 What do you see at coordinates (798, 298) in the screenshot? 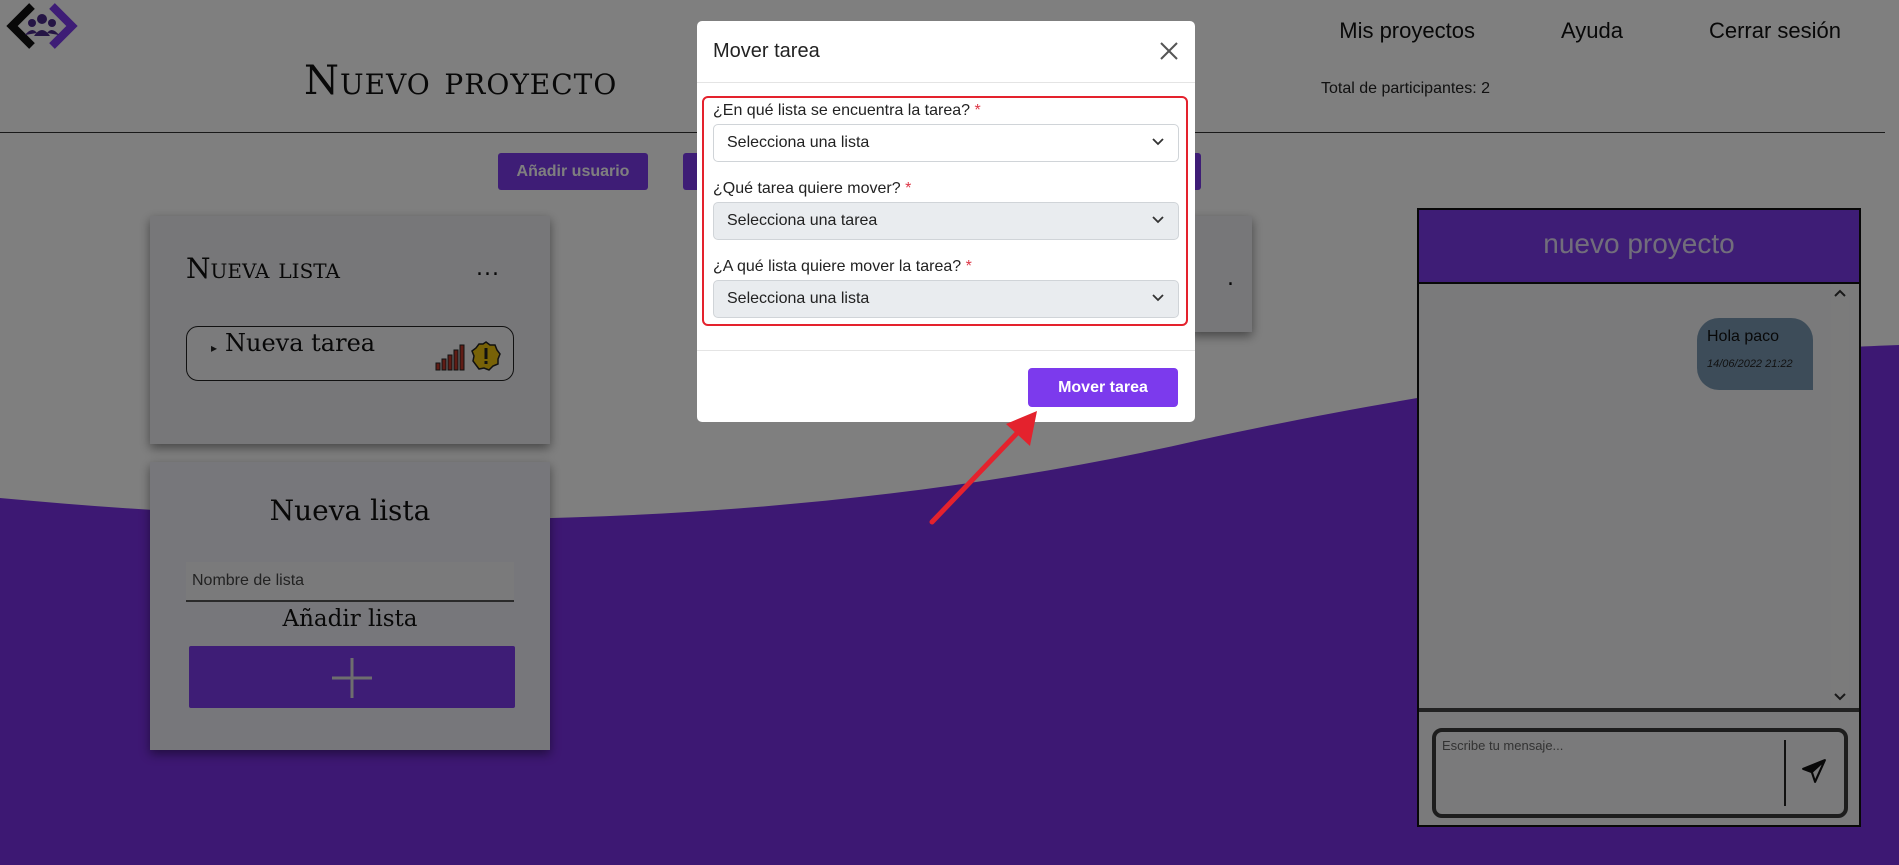
I see `target-list-value: Selecciona una lista` at bounding box center [798, 298].